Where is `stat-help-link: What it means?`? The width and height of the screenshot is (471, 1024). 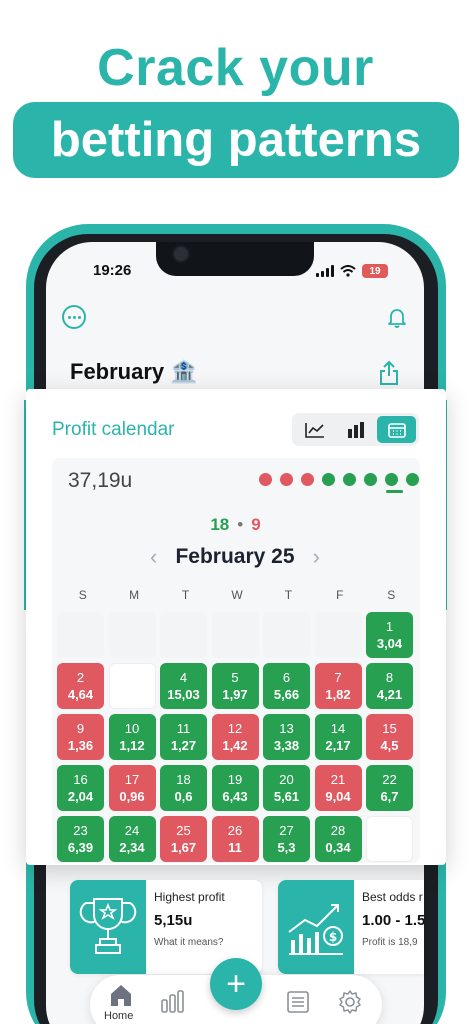
stat-help-link: What it means? is located at coordinates (188, 942).